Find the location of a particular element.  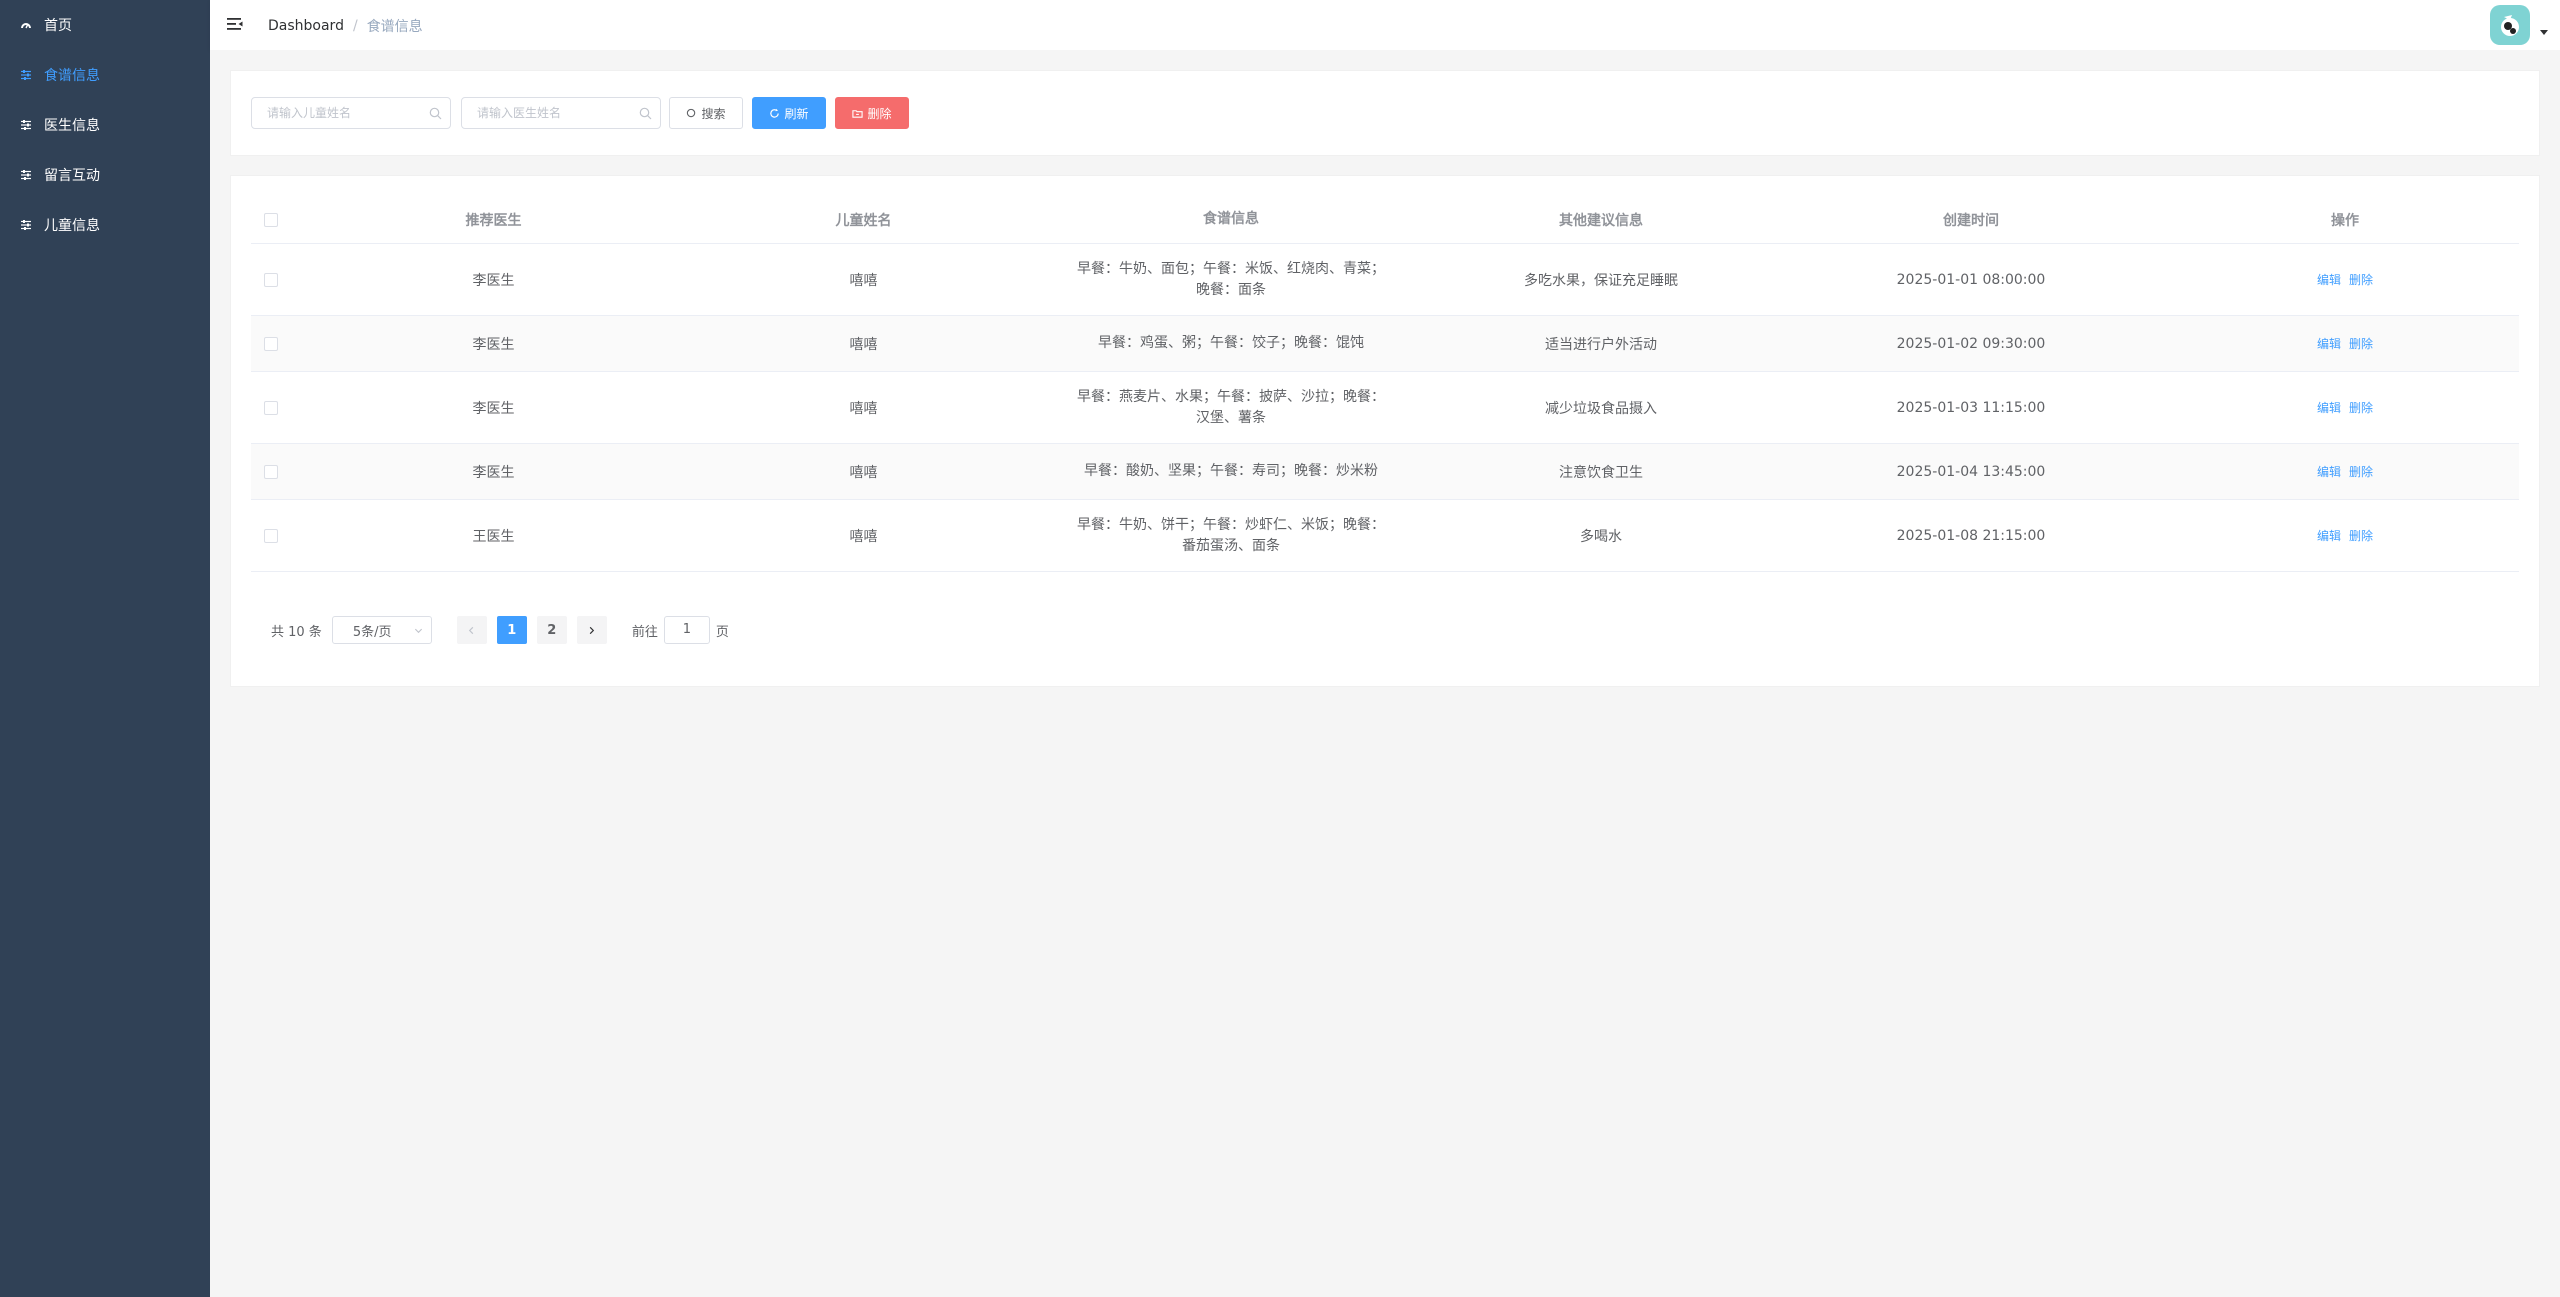

delete-button: 删除 is located at coordinates (872, 113).